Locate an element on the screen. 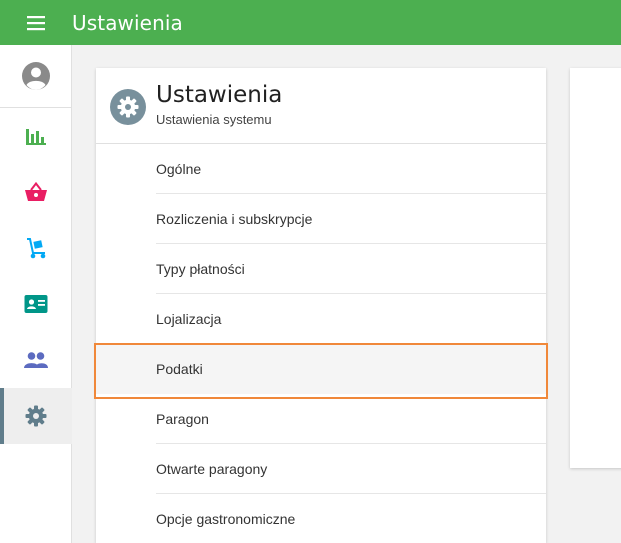 This screenshot has width=621, height=543. sidebar-item-contacts is located at coordinates (36, 304).